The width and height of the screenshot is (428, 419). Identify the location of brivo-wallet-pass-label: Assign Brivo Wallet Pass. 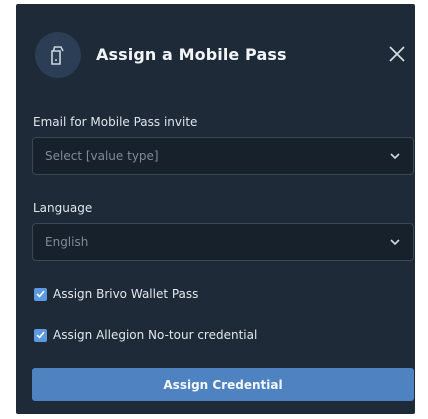
(126, 294).